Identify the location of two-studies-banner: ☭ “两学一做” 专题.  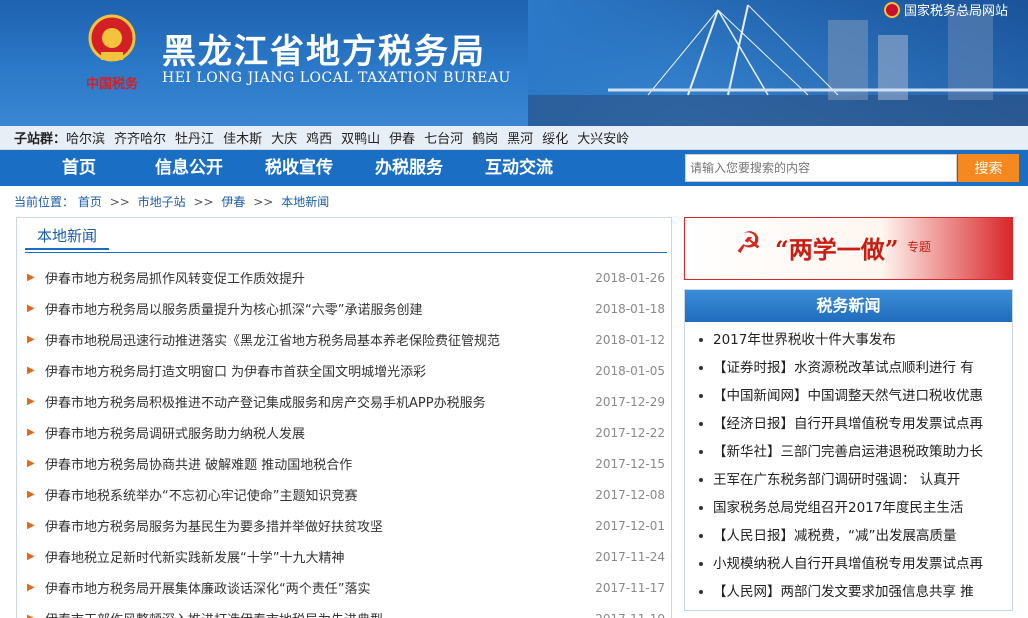
(848, 248).